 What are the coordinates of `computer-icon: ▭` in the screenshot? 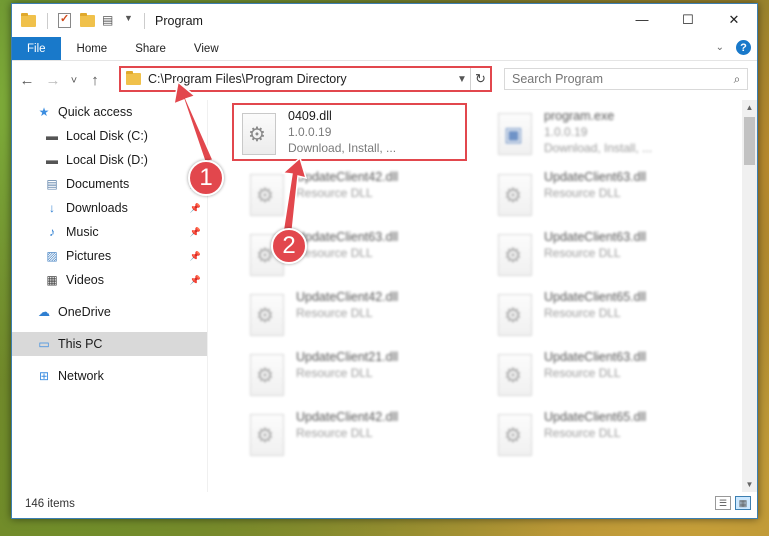 It's located at (44, 344).